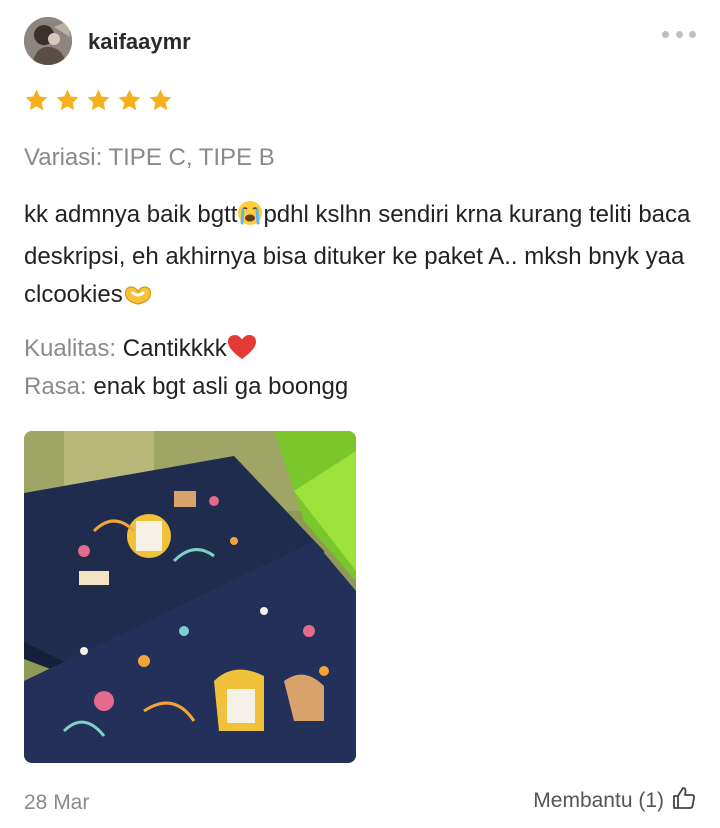  Describe the element at coordinates (360, 41) in the screenshot. I see `review-header: kaifaaymr` at that location.